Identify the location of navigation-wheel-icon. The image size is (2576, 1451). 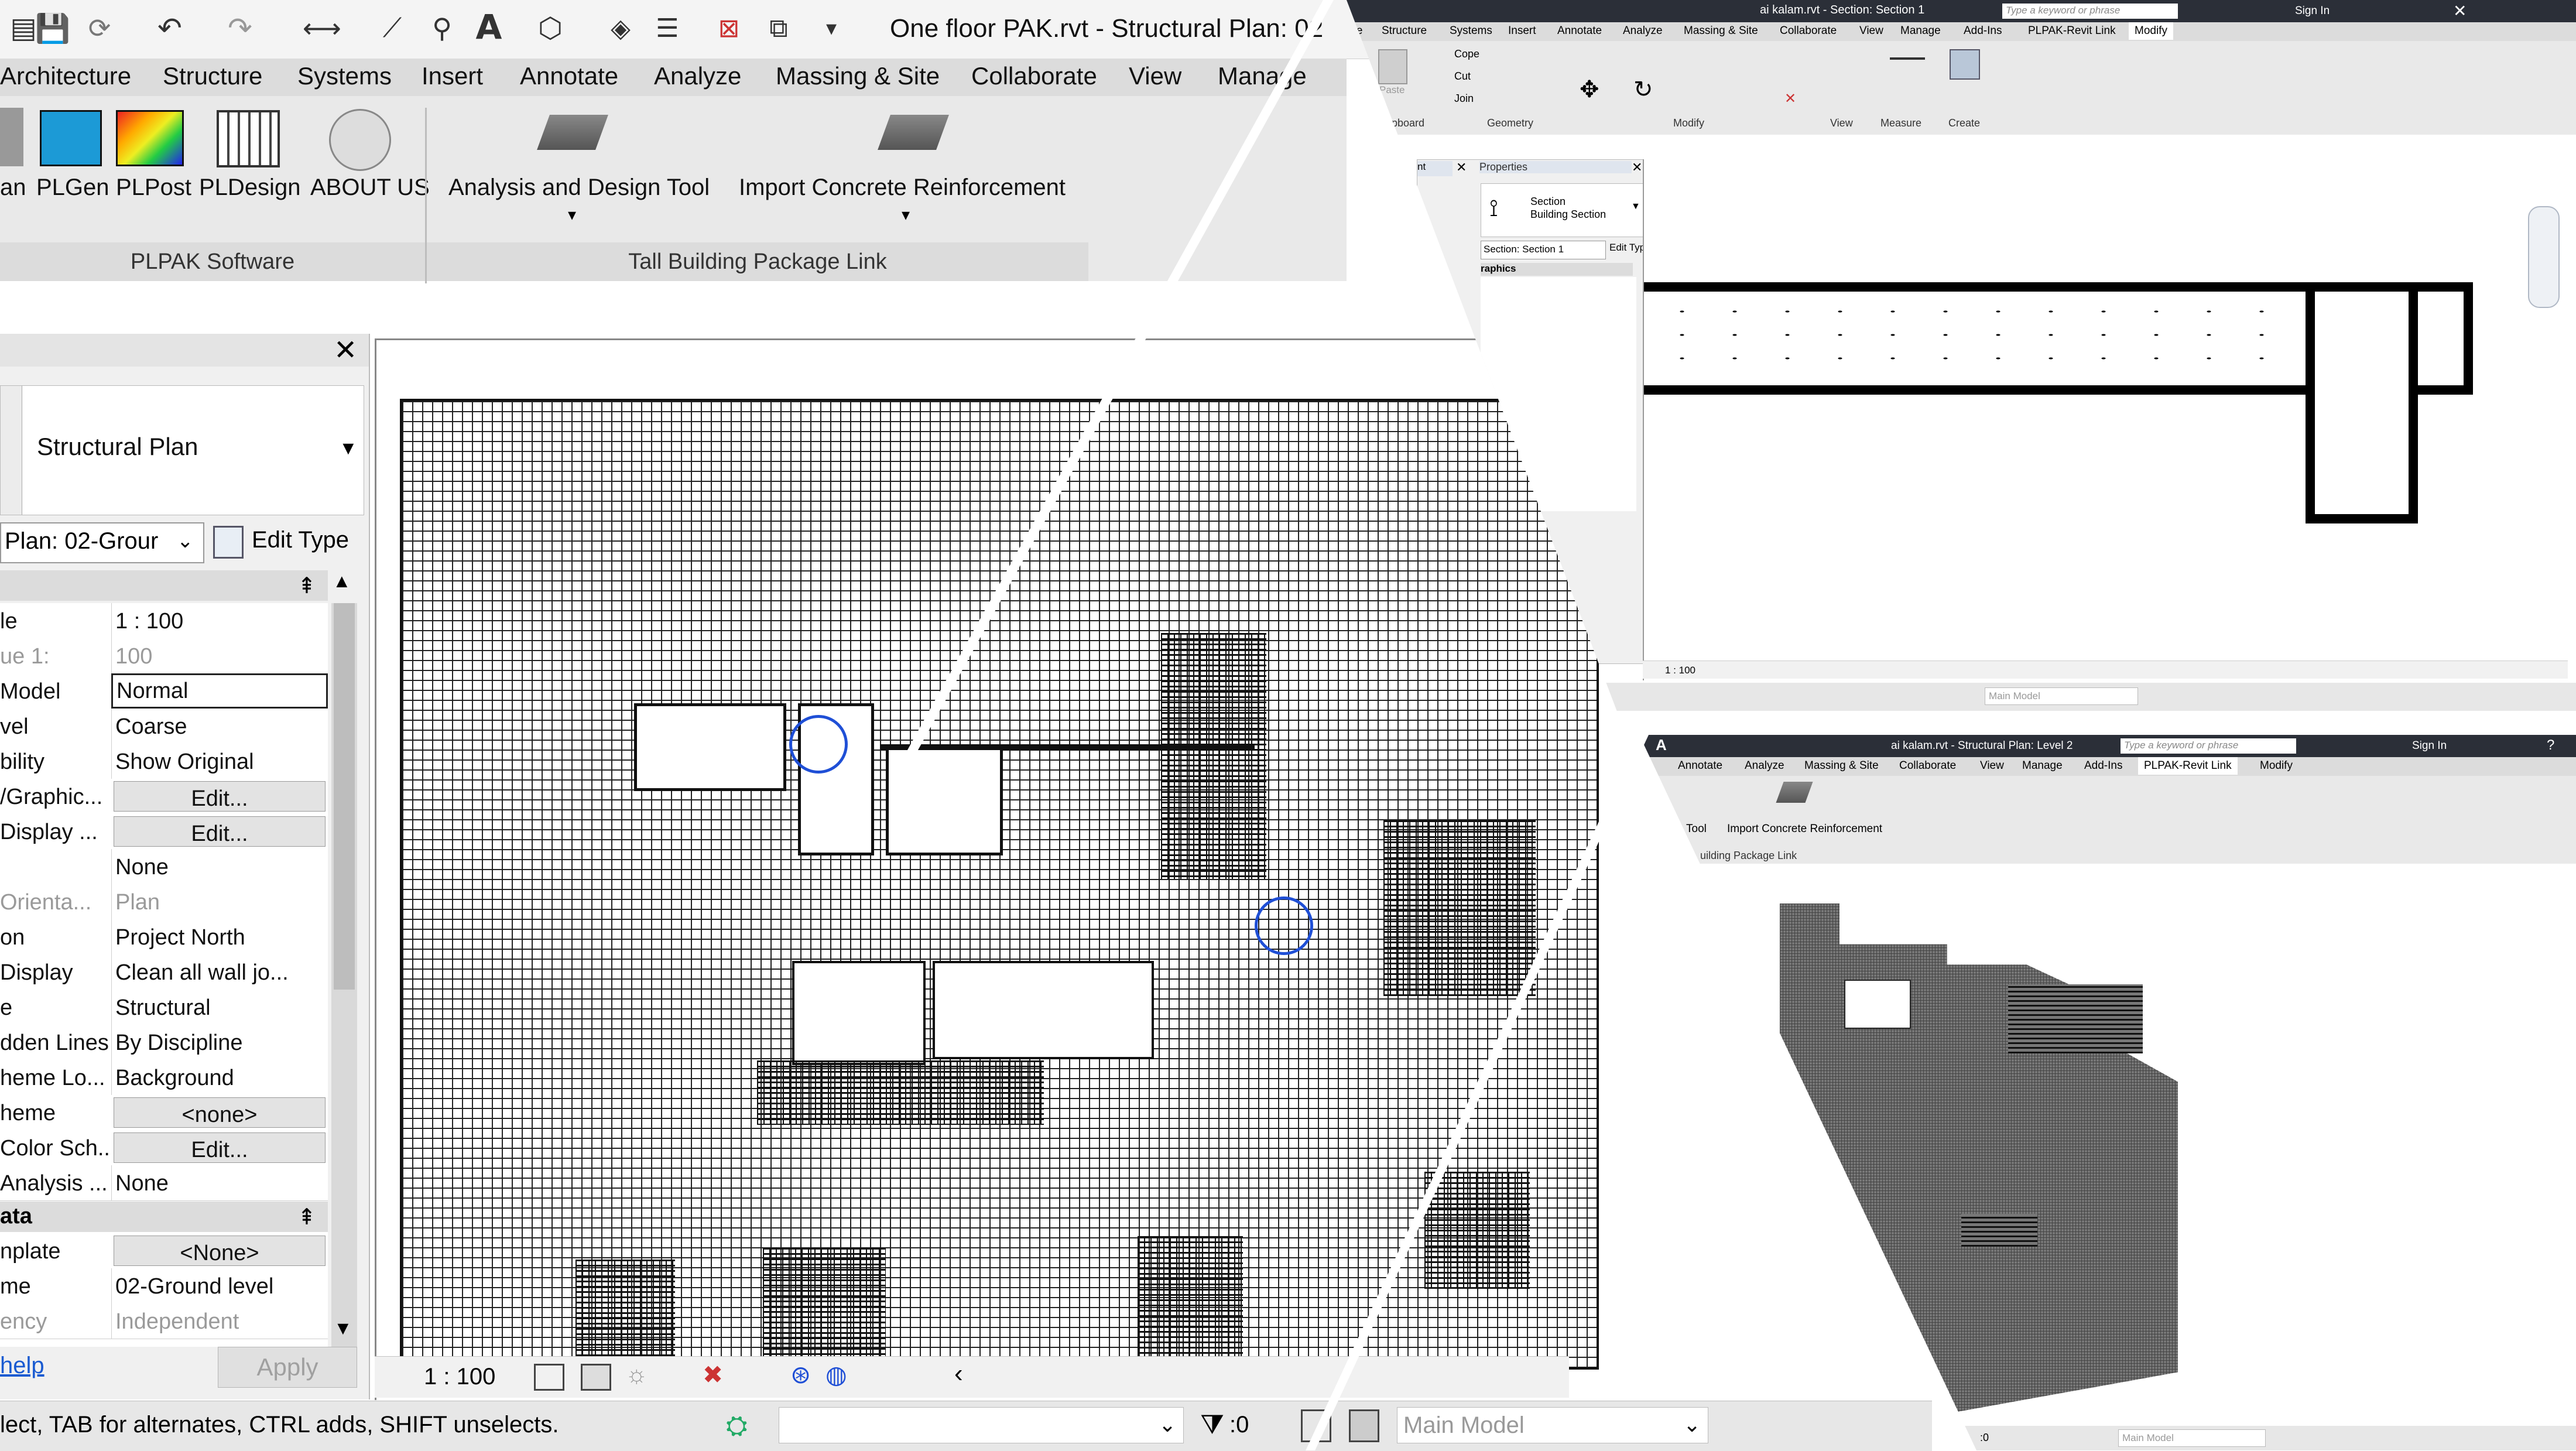
(2544, 257).